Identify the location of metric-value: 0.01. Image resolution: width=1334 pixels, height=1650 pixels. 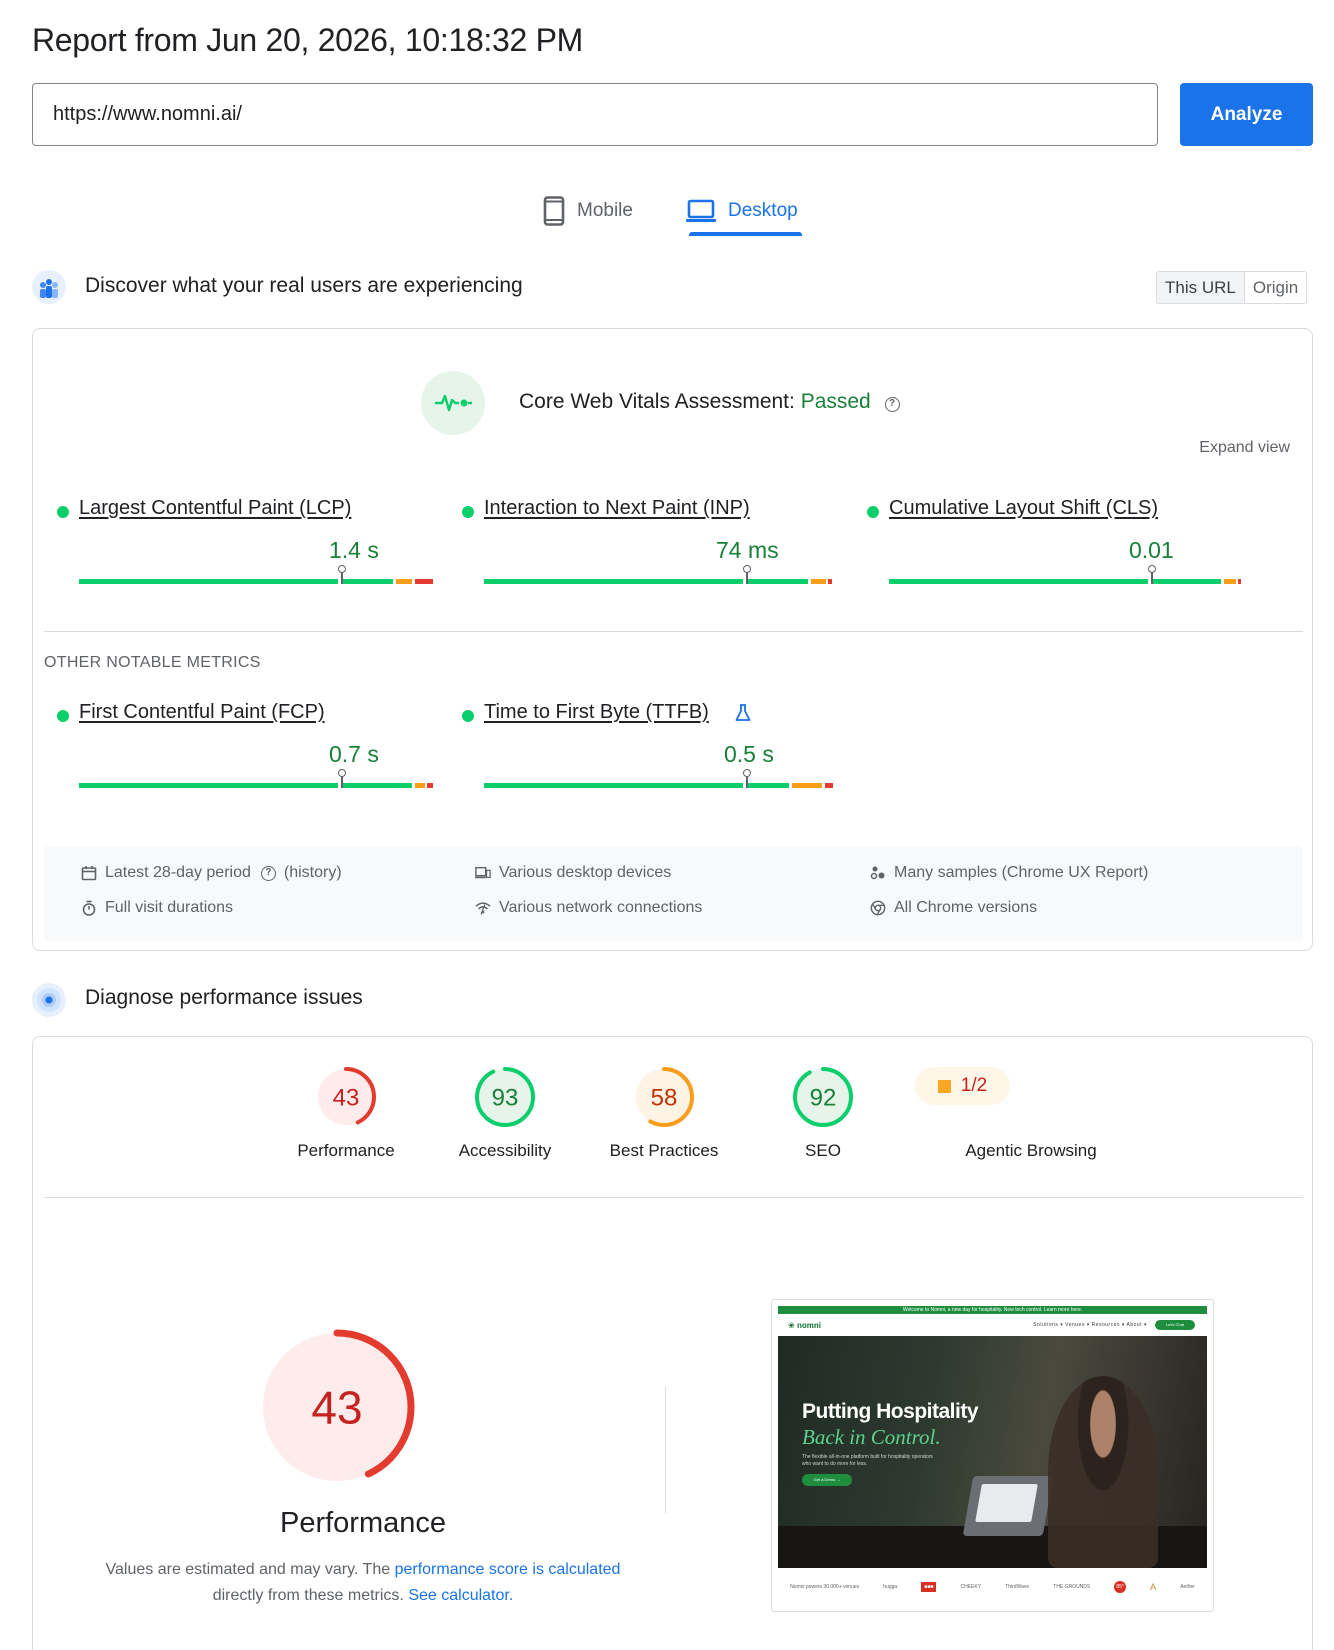
(1151, 550).